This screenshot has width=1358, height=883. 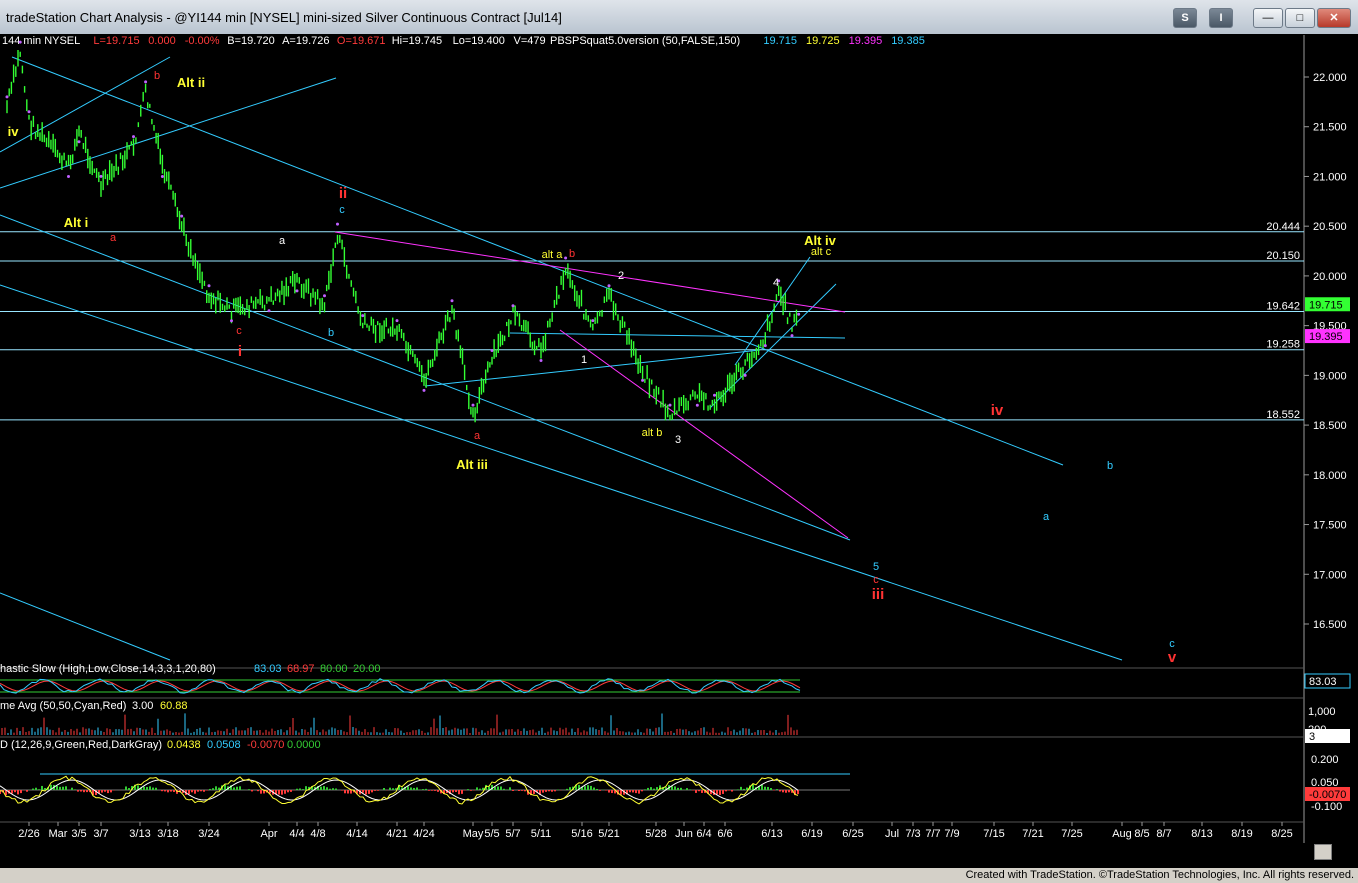 What do you see at coordinates (1241, 834) in the screenshot?
I see `date-tick-label: 8/19` at bounding box center [1241, 834].